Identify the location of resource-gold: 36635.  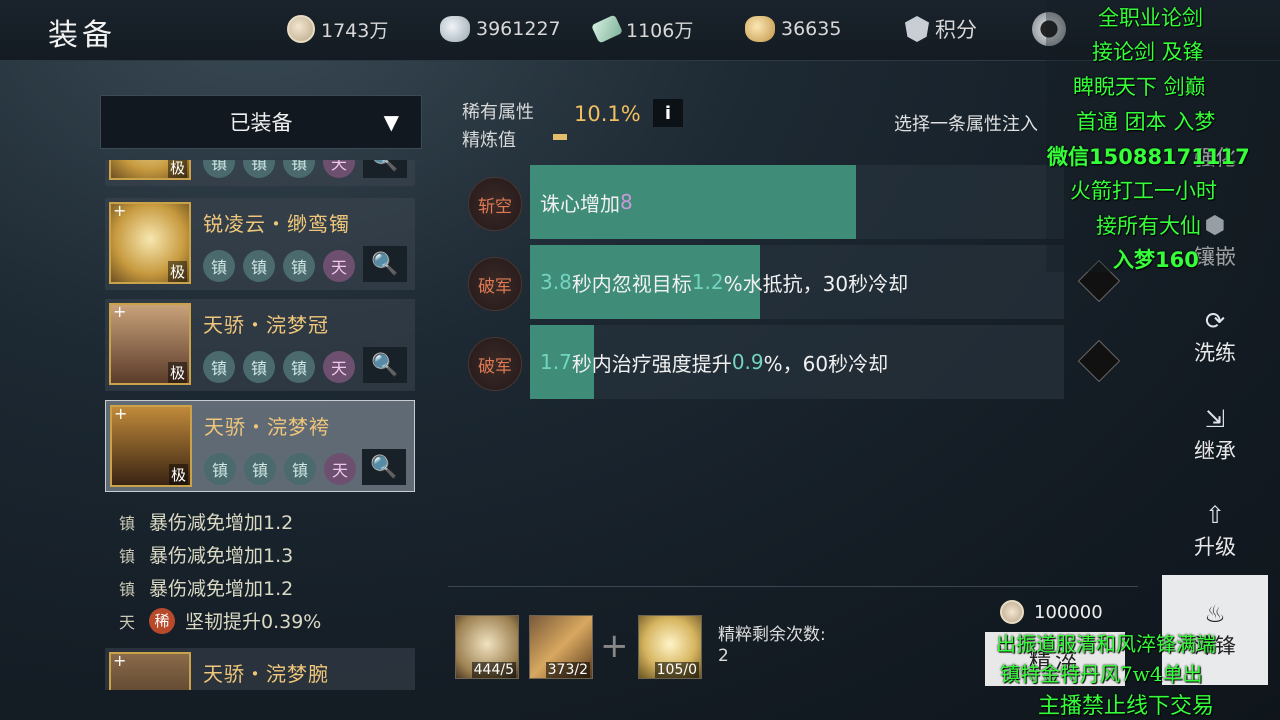
(793, 29).